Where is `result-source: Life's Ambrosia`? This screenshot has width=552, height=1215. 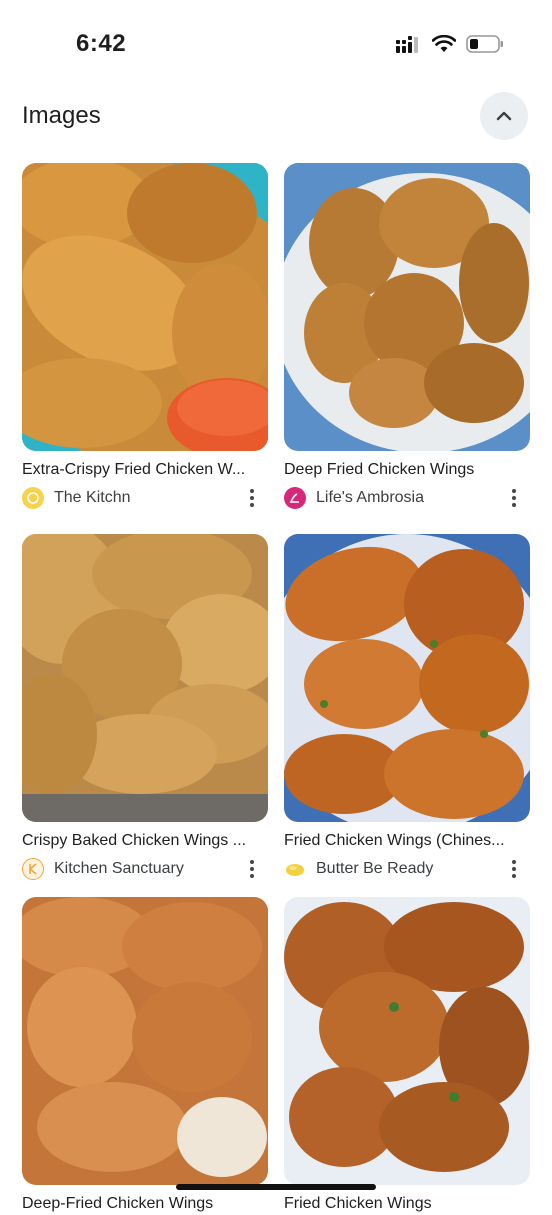 result-source: Life's Ambrosia is located at coordinates (407, 498).